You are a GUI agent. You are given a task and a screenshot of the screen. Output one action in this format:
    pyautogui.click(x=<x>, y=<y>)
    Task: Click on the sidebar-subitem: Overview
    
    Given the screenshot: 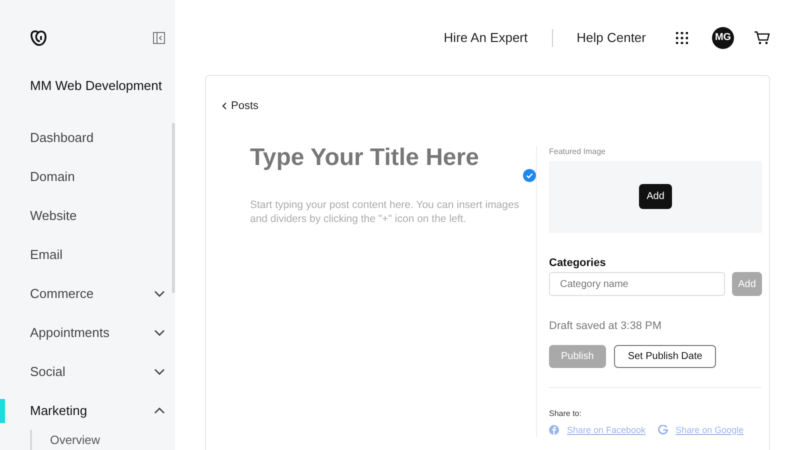 What is the action you would take?
    pyautogui.click(x=66, y=441)
    